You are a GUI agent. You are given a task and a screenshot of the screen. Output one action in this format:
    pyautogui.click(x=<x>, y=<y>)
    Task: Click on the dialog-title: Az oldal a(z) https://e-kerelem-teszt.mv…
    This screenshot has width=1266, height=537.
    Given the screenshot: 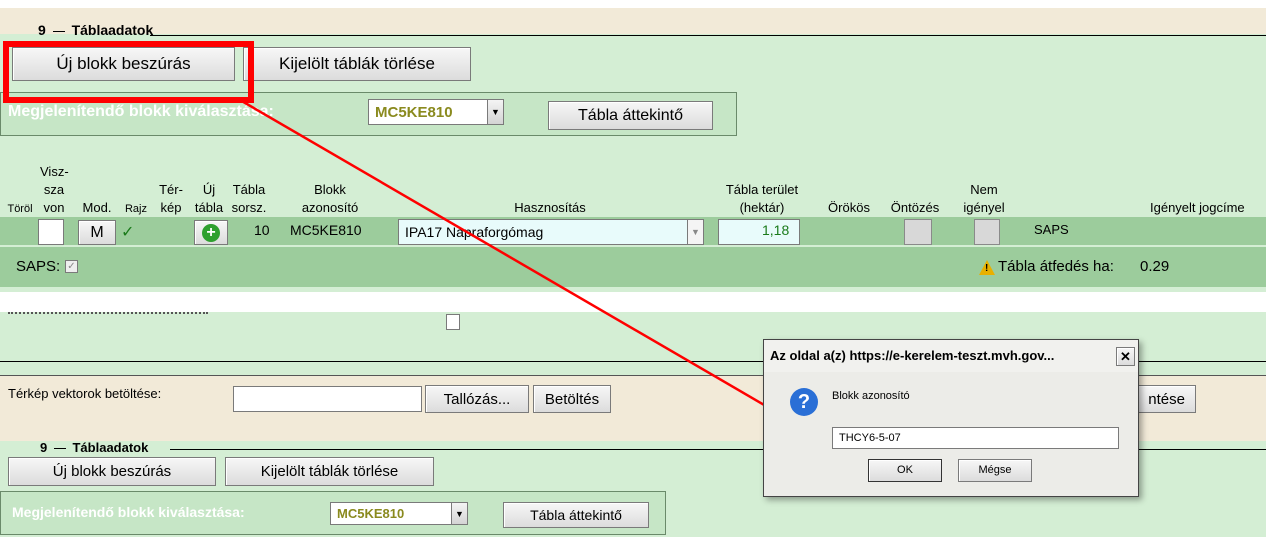 What is the action you would take?
    pyautogui.click(x=912, y=355)
    